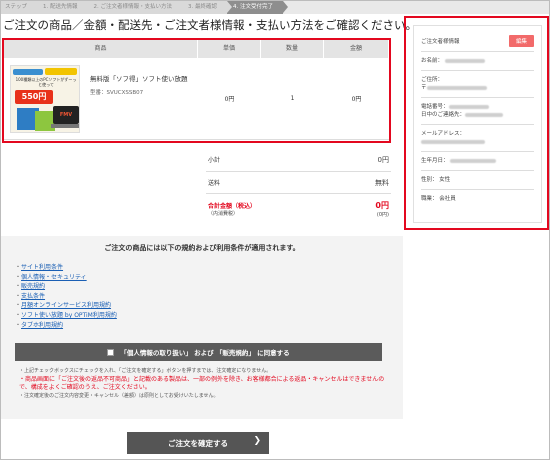 The width and height of the screenshot is (550, 460). I want to click on order-totals: 小計 0円 送料 無料 合計金額（税込） （内消費税） 0円 (0円), so click(298, 186).